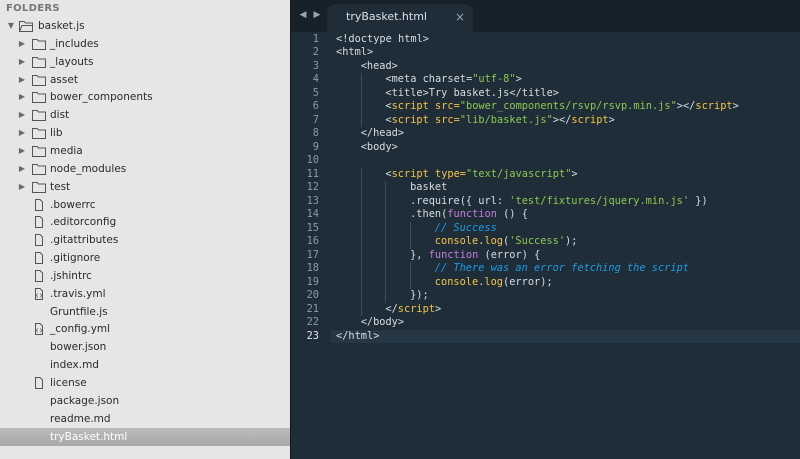  What do you see at coordinates (472, 214) in the screenshot?
I see `code-token: function` at bounding box center [472, 214].